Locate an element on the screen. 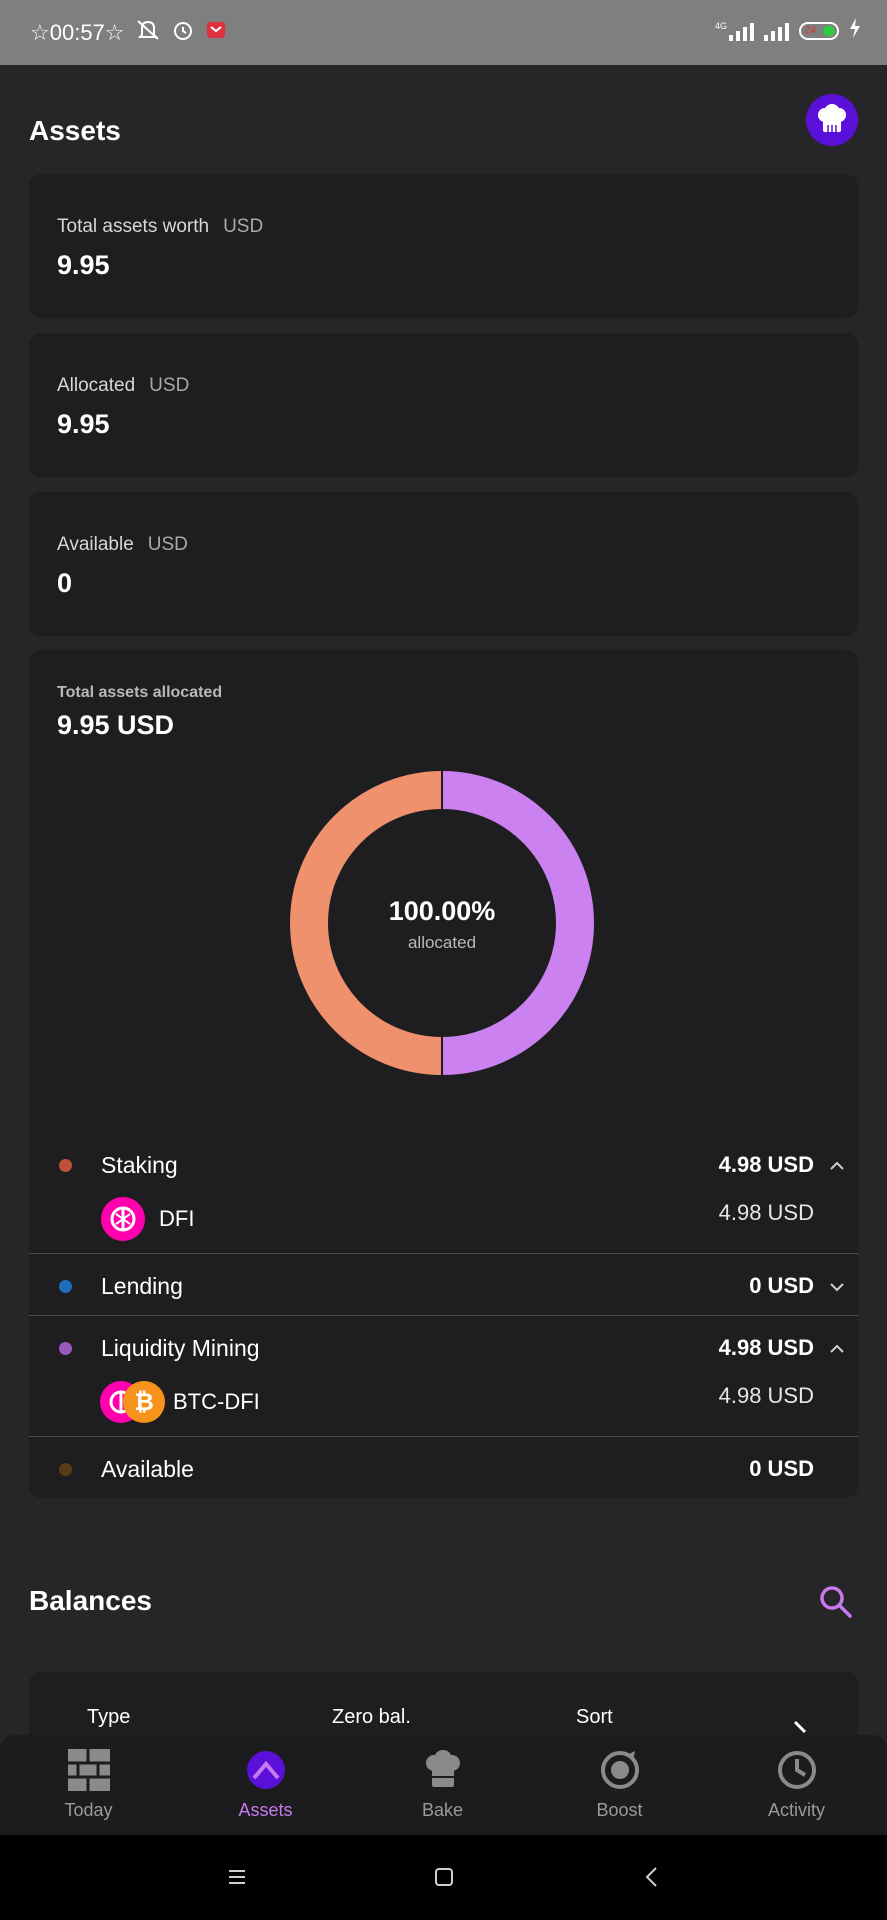 This screenshot has height=1920, width=887. home-icon is located at coordinates (444, 1877).